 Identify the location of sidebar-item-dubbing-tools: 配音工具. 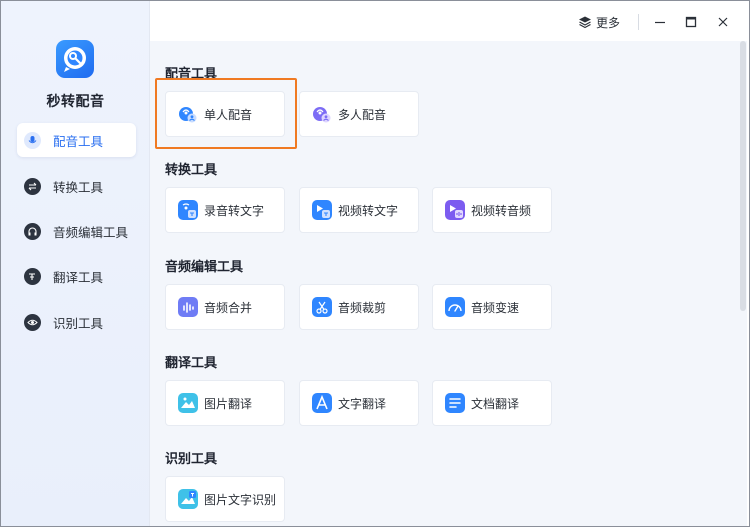
(76, 140).